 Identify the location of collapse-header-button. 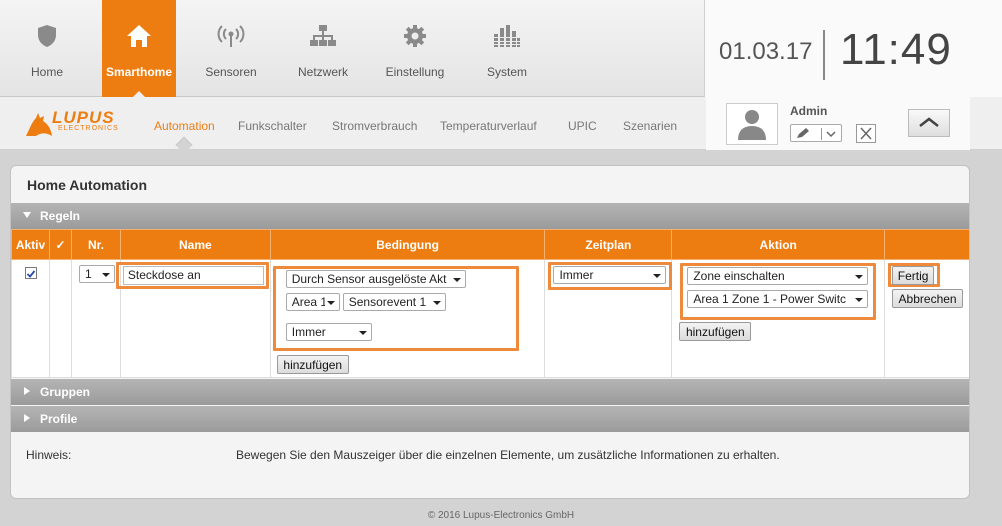
(929, 123).